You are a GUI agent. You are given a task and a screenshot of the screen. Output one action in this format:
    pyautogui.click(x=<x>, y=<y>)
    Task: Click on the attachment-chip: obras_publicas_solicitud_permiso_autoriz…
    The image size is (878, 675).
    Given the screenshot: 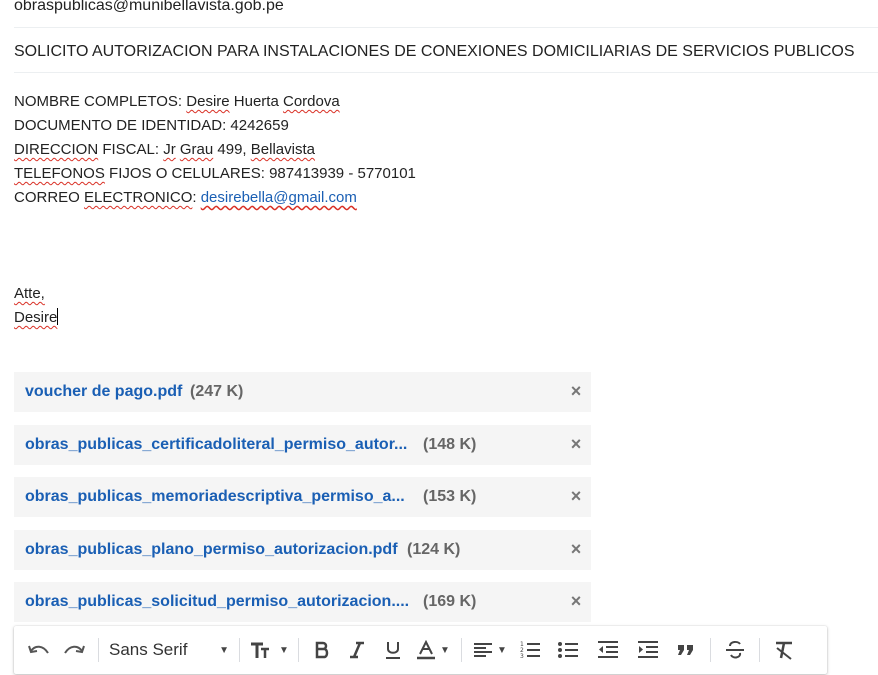 What is the action you would take?
    pyautogui.click(x=302, y=602)
    